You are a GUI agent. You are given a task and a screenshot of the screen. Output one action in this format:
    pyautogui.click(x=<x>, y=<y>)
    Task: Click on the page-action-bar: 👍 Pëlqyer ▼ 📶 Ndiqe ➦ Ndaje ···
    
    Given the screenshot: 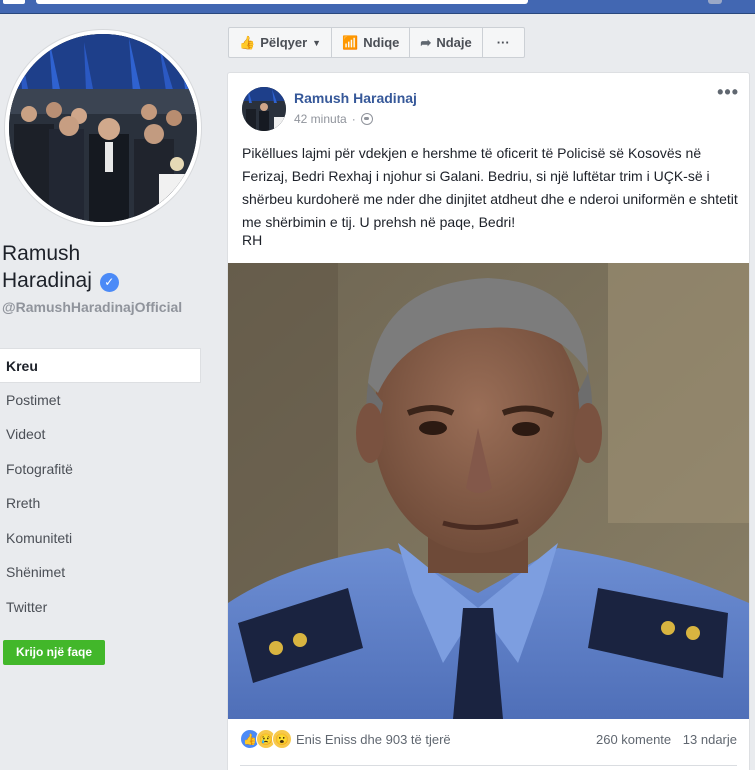 What is the action you would take?
    pyautogui.click(x=376, y=42)
    